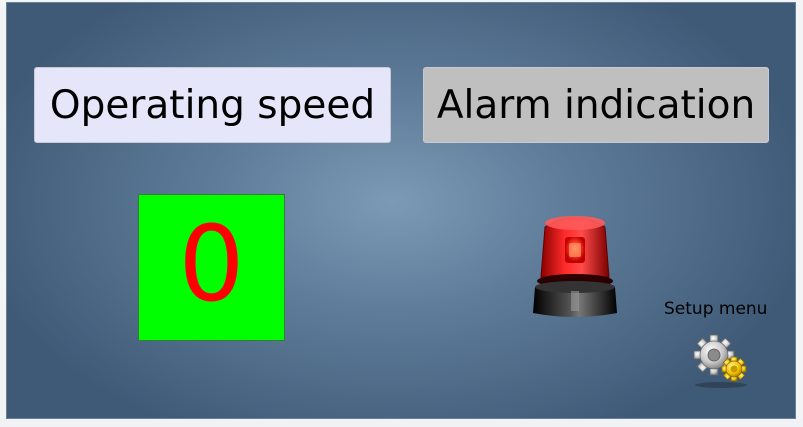 The height and width of the screenshot is (427, 803). Describe the element at coordinates (211, 263) in the screenshot. I see `speed-value: 0` at that location.